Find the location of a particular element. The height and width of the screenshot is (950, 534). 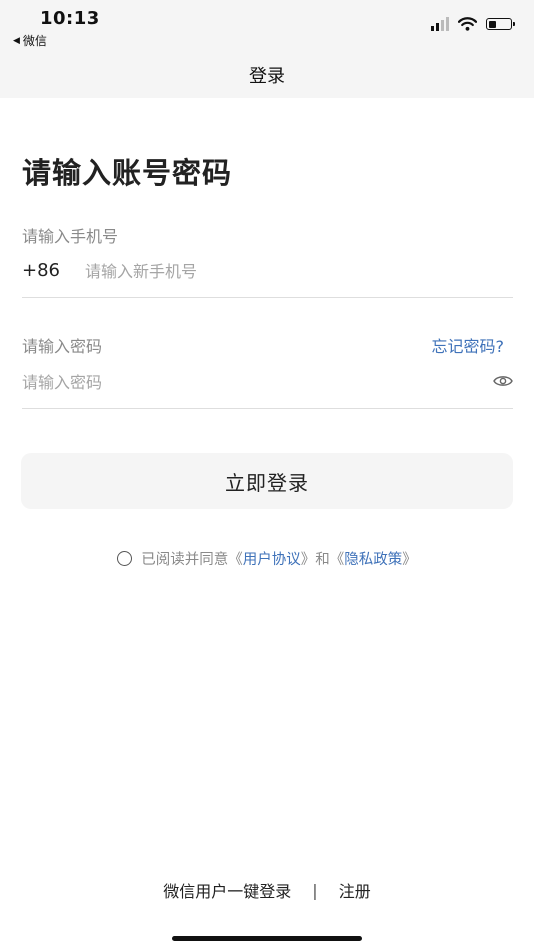

back-to-app-link: ◀ 微信 is located at coordinates (30, 40).